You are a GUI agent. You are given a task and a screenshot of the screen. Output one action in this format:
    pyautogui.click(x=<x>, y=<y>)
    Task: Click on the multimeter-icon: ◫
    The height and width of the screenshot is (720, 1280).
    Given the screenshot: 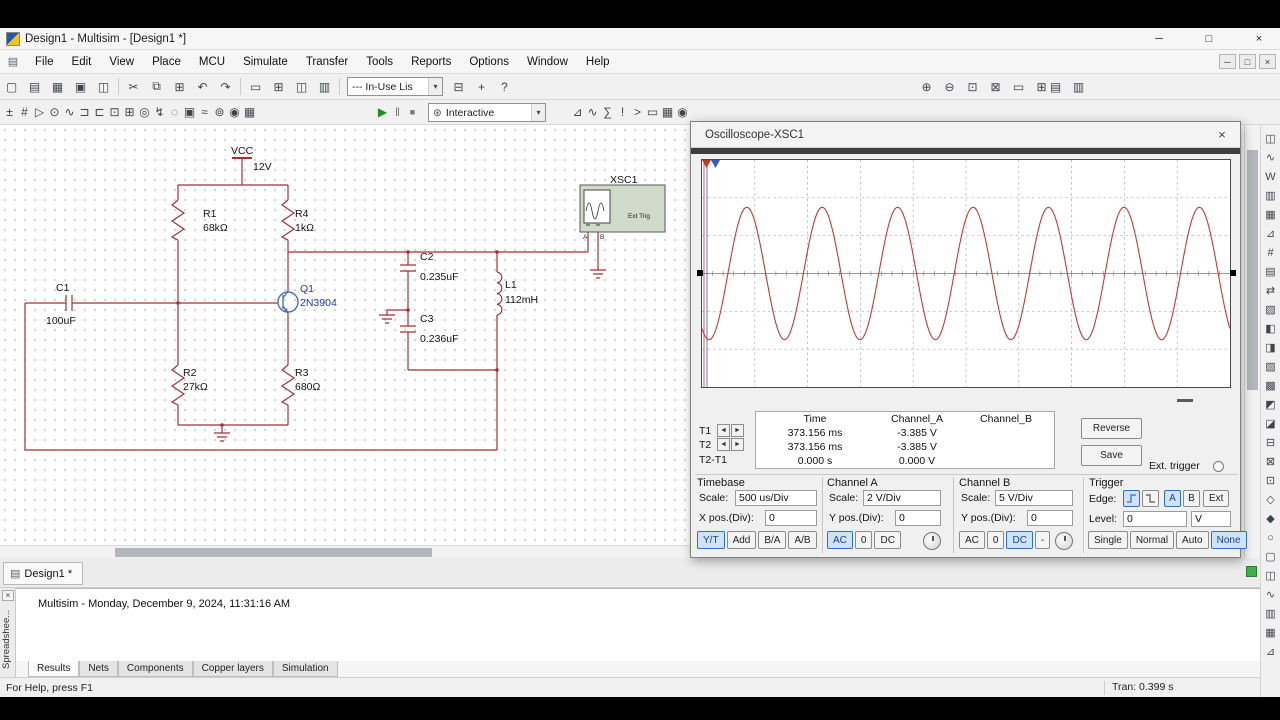 What is the action you would take?
    pyautogui.click(x=1271, y=138)
    